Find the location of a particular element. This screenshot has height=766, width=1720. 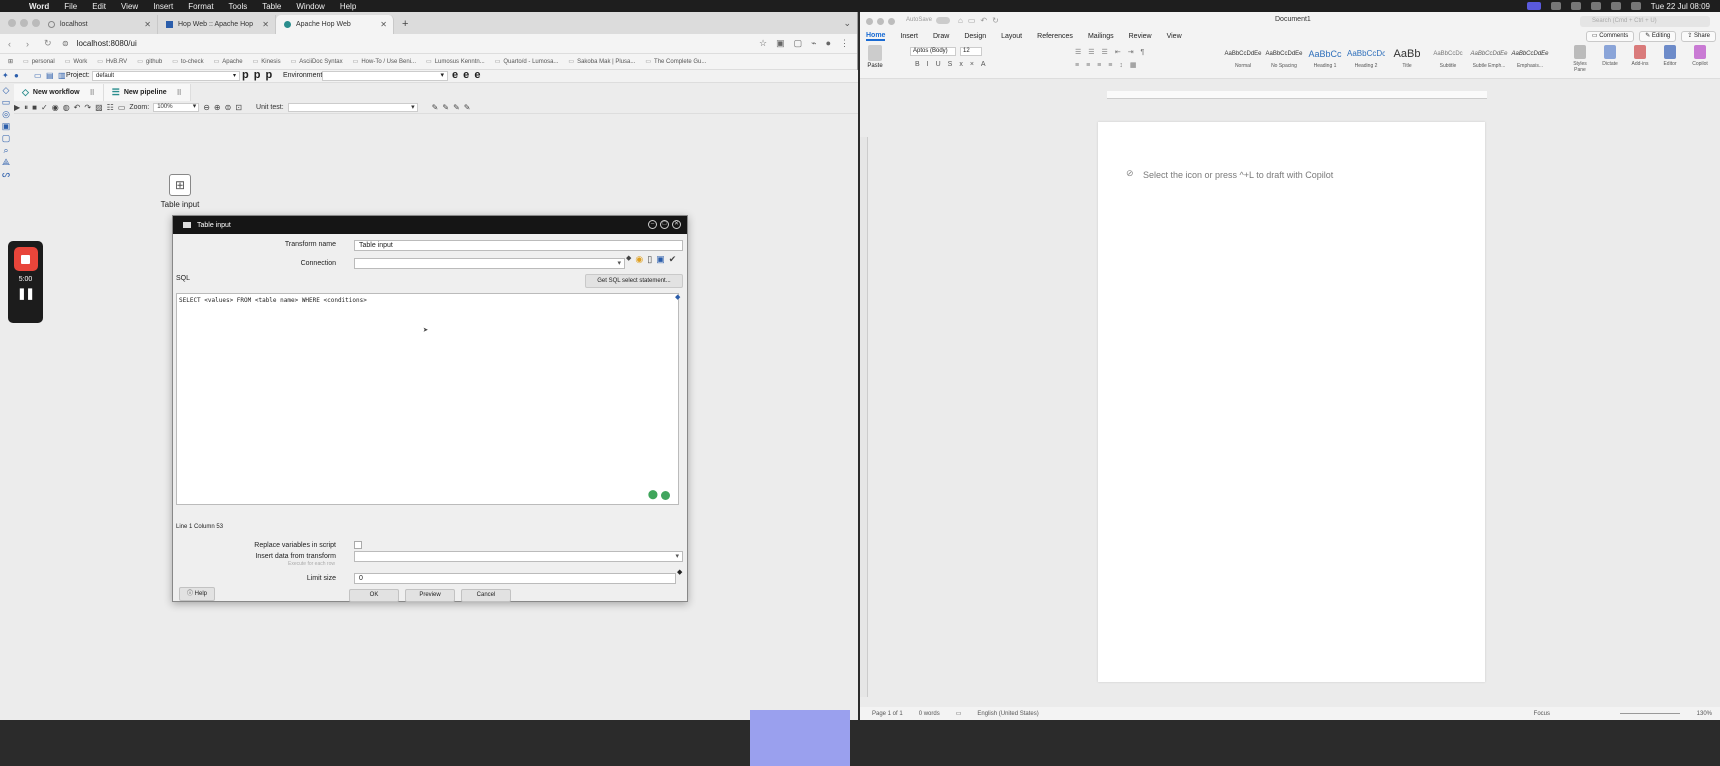

zoom-out-icon: ⊖ is located at coordinates (206, 107).